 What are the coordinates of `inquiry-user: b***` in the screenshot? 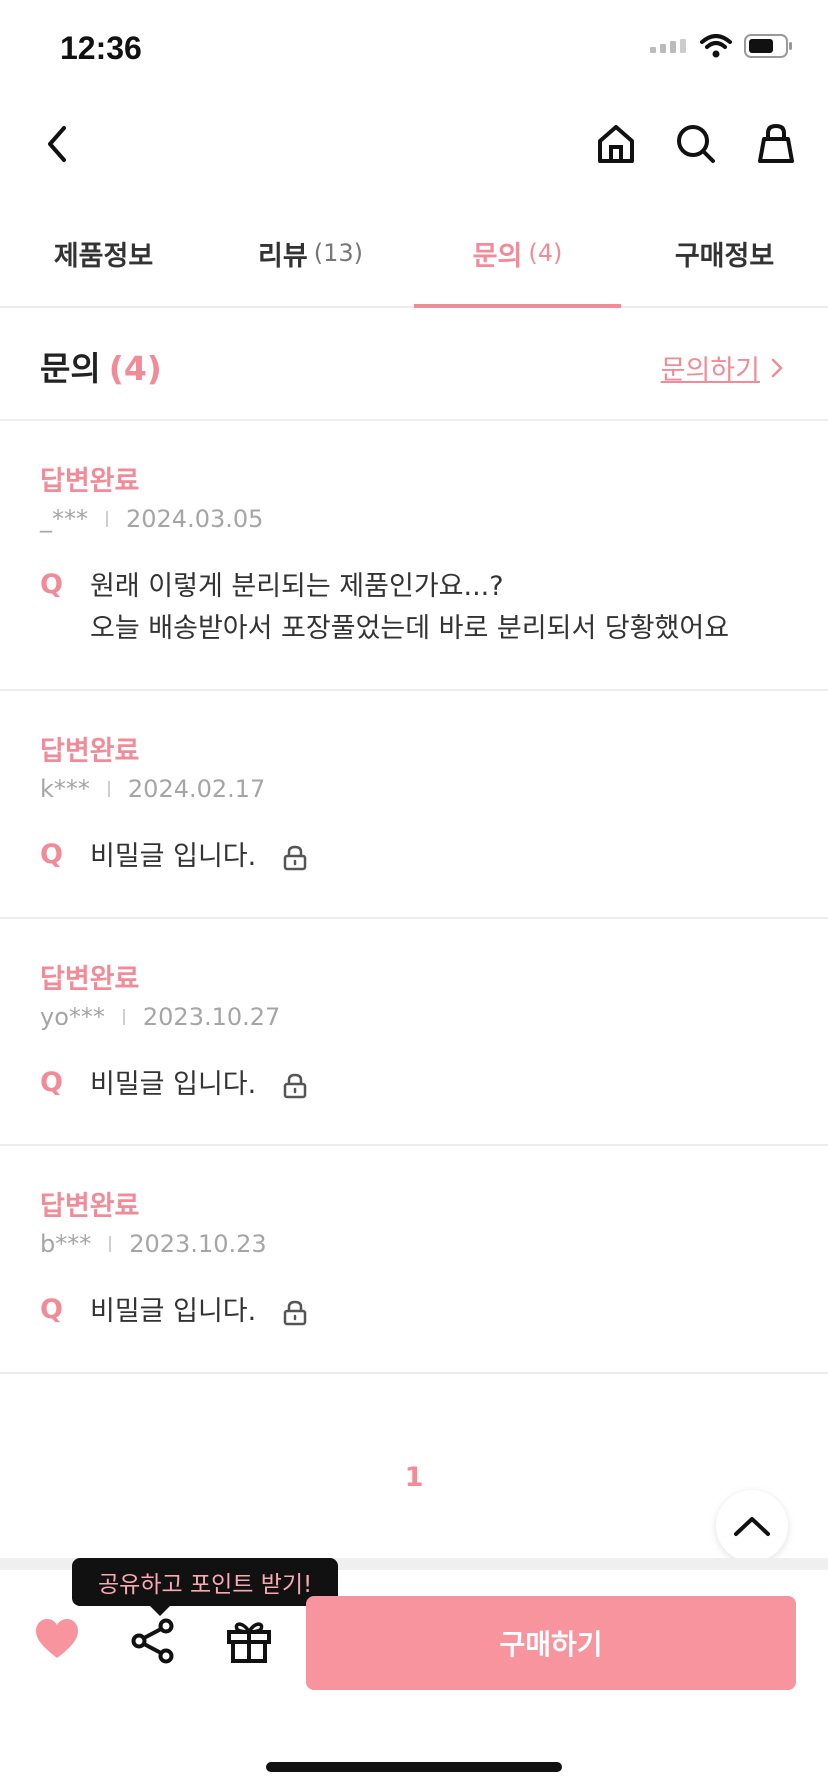 It's located at (66, 1244).